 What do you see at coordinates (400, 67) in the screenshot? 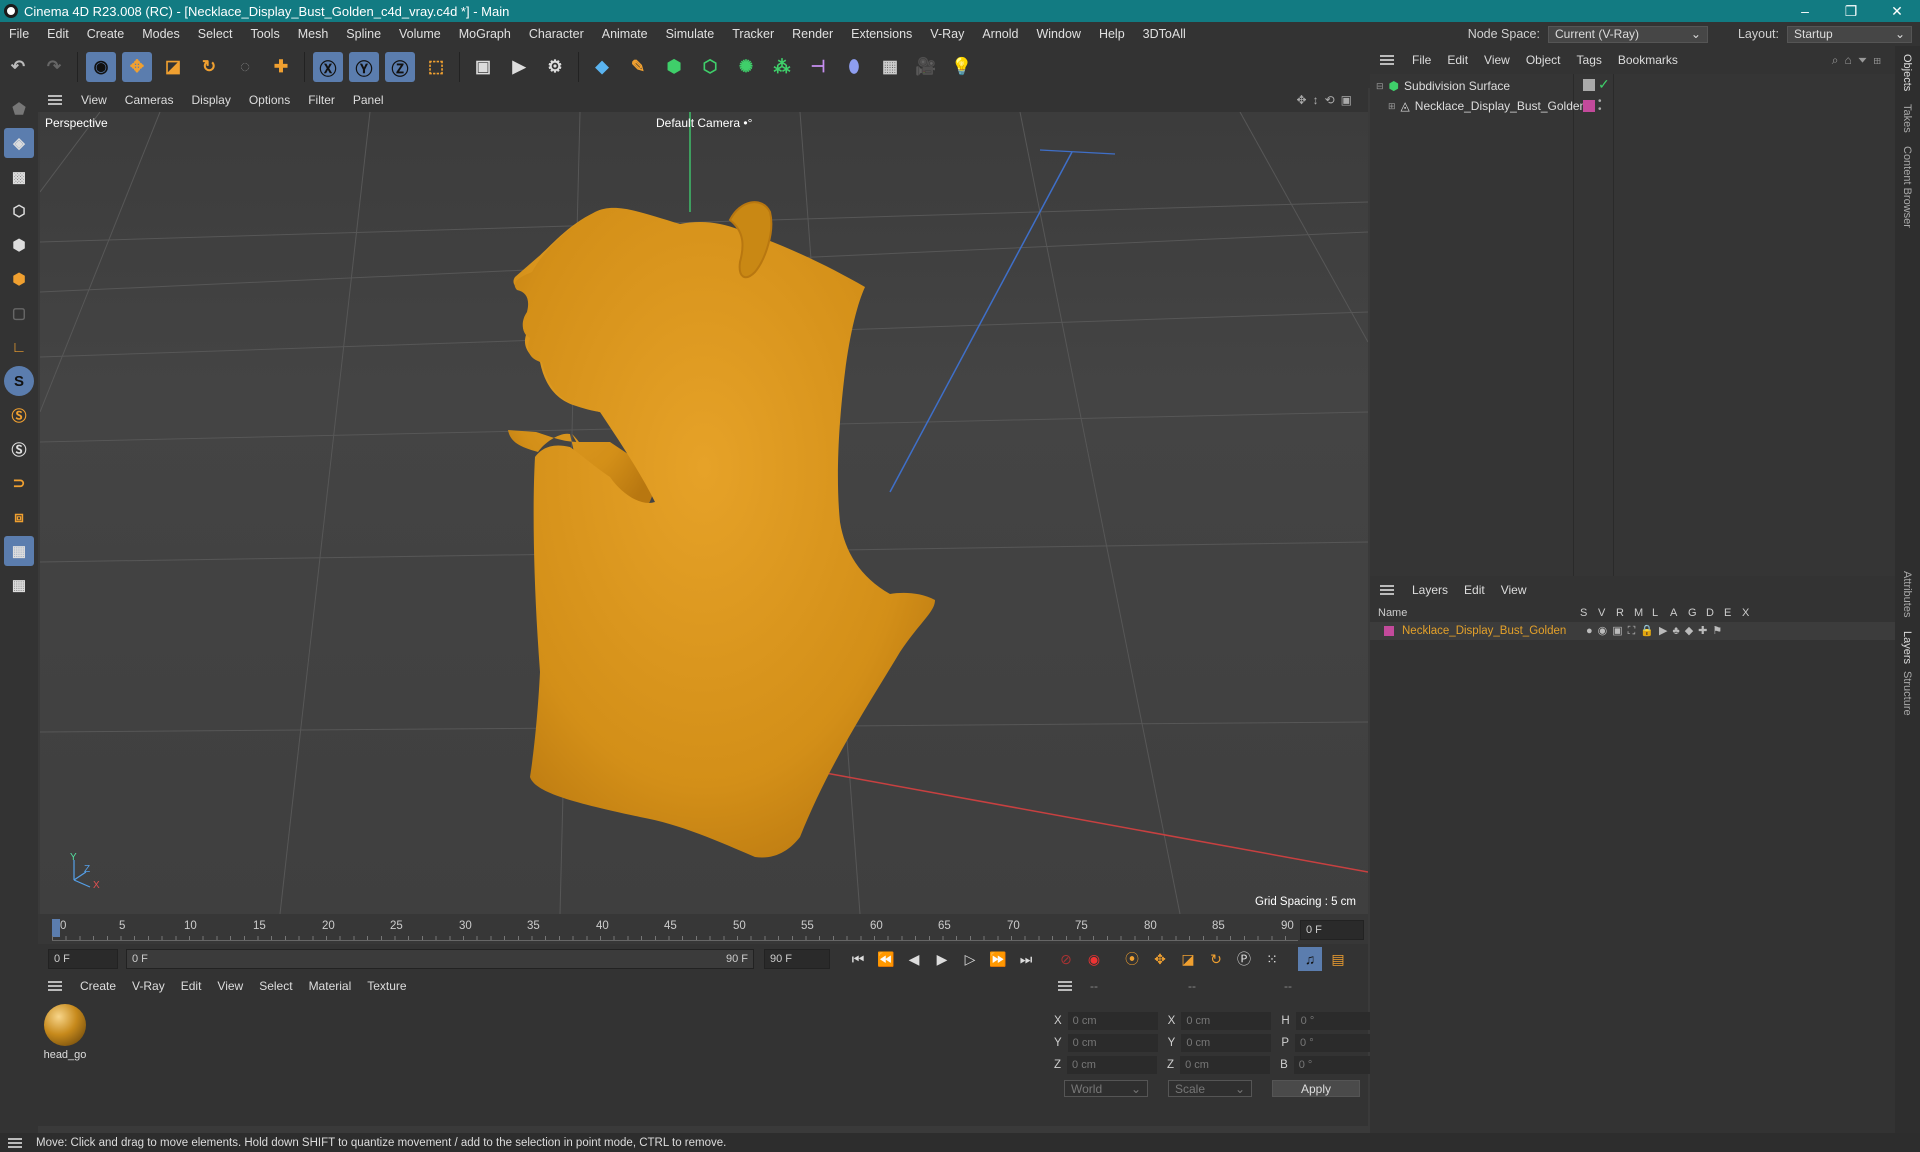
I see `z-axis-lock-icon: Ⓩ` at bounding box center [400, 67].